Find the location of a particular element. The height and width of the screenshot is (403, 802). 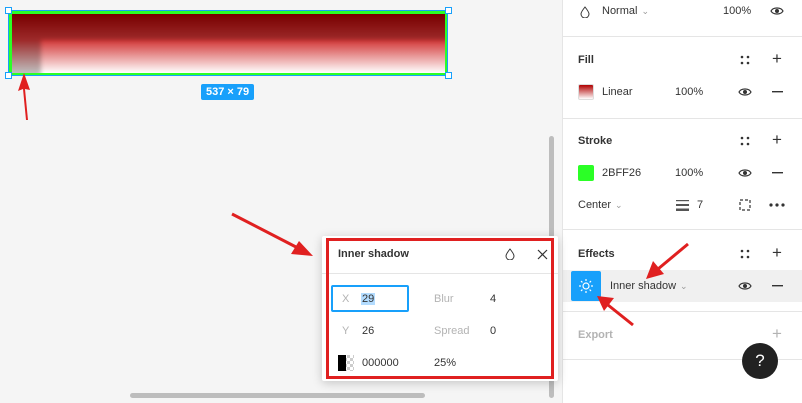

dialog-title: Inner shadow is located at coordinates (373, 254).